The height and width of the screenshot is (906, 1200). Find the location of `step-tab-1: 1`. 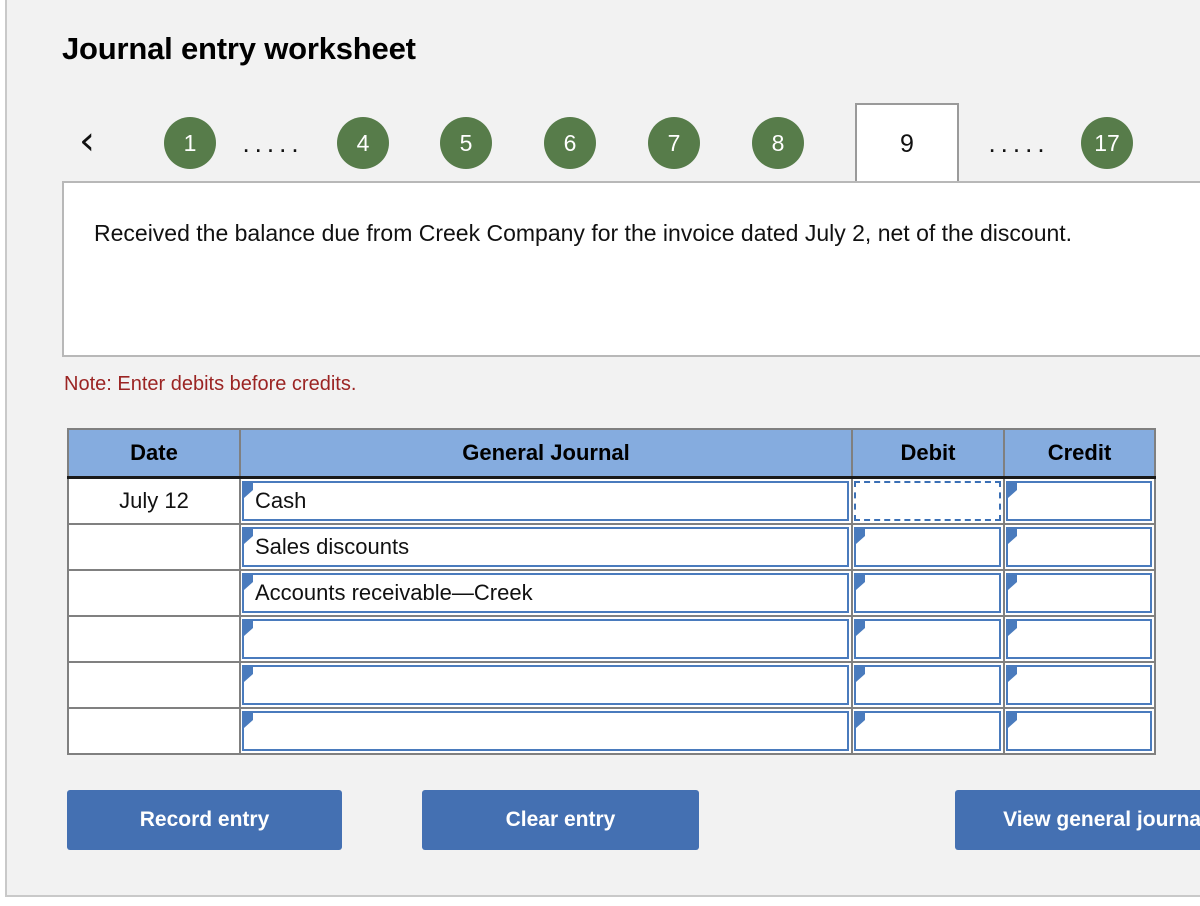

step-tab-1: 1 is located at coordinates (190, 143).